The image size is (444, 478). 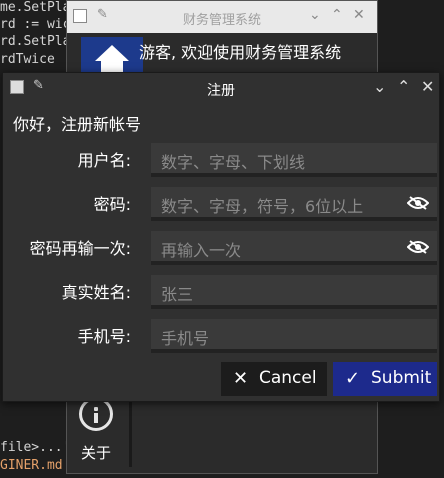 I want to click on realname-label: 真实姓名:, so click(x=96, y=292).